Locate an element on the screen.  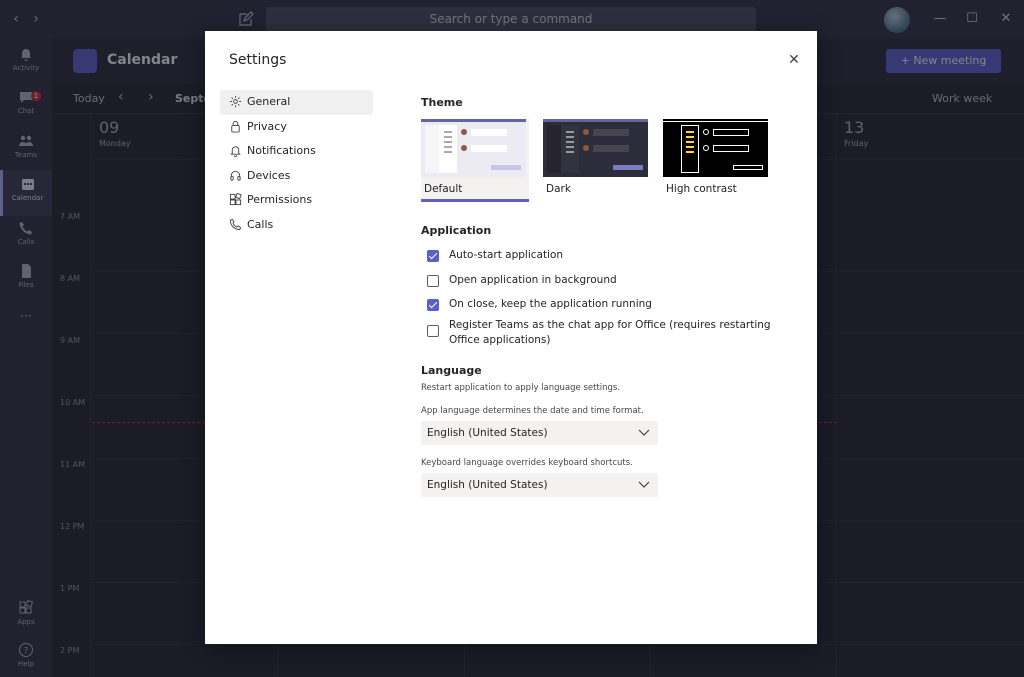
theme-selected-indicator is located at coordinates (475, 200).